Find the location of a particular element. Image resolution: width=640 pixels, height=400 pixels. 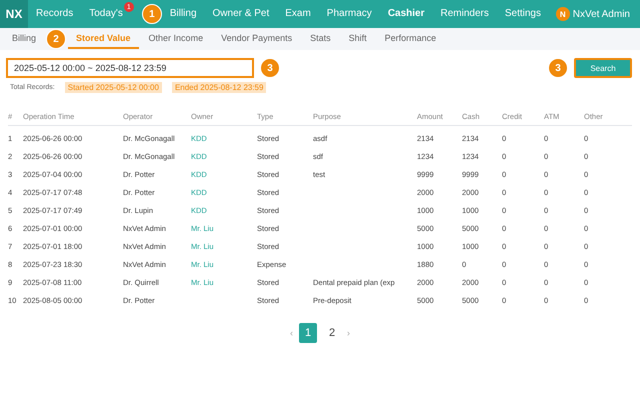

callout-marker: 2 is located at coordinates (56, 39).